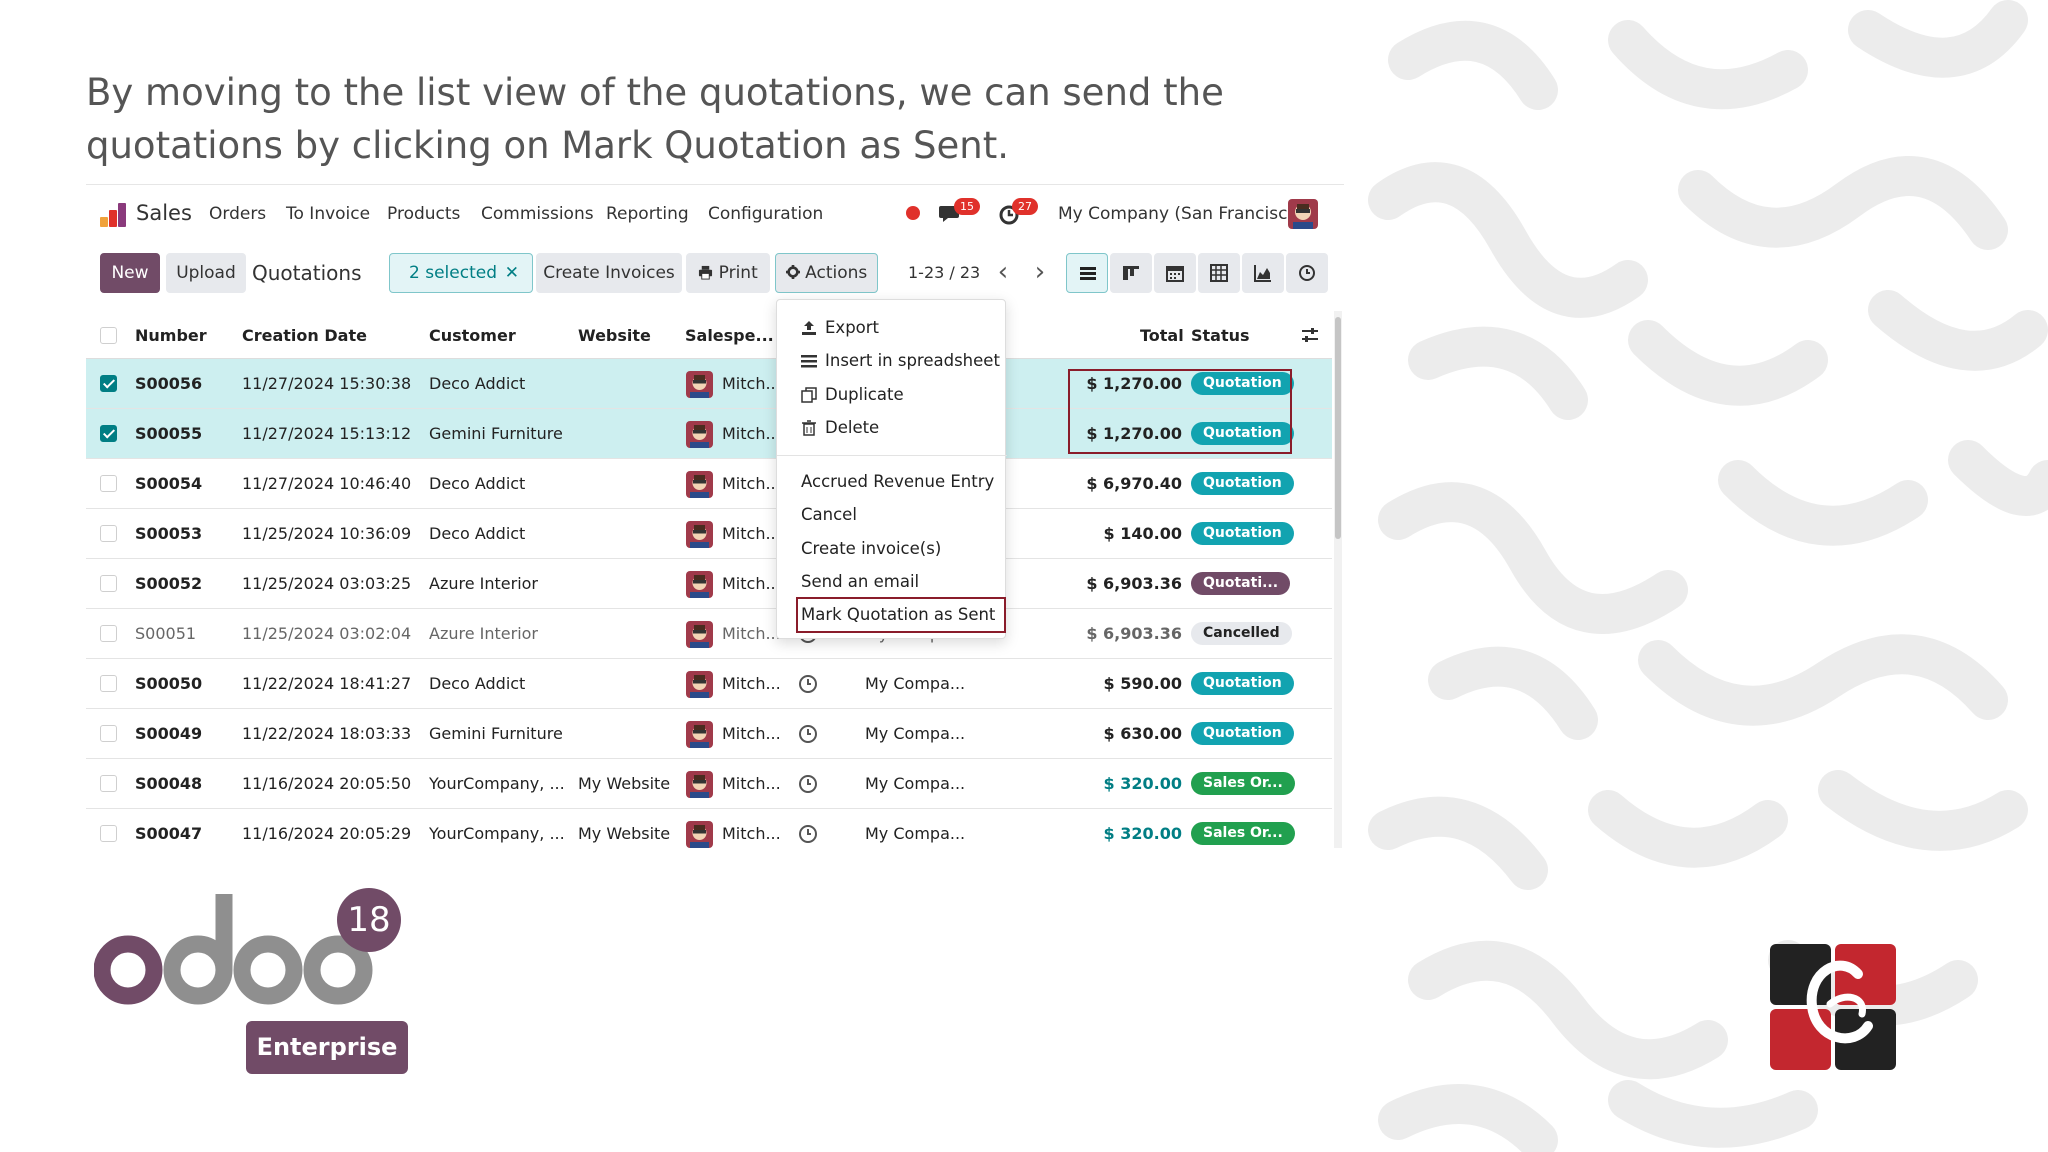  What do you see at coordinates (1303, 214) in the screenshot?
I see `user-avatar` at bounding box center [1303, 214].